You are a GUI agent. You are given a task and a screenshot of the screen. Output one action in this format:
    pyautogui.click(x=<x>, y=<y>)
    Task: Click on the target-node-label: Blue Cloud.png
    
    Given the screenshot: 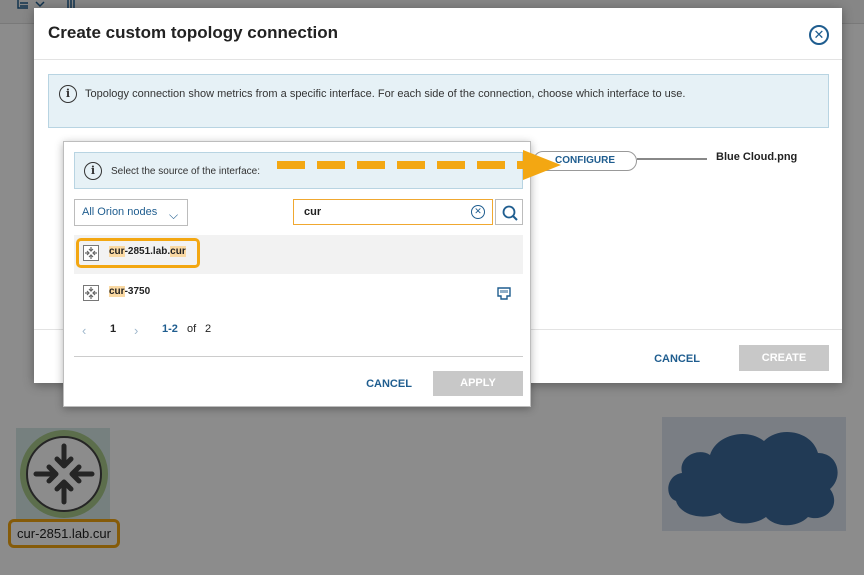 What is the action you would take?
    pyautogui.click(x=757, y=157)
    